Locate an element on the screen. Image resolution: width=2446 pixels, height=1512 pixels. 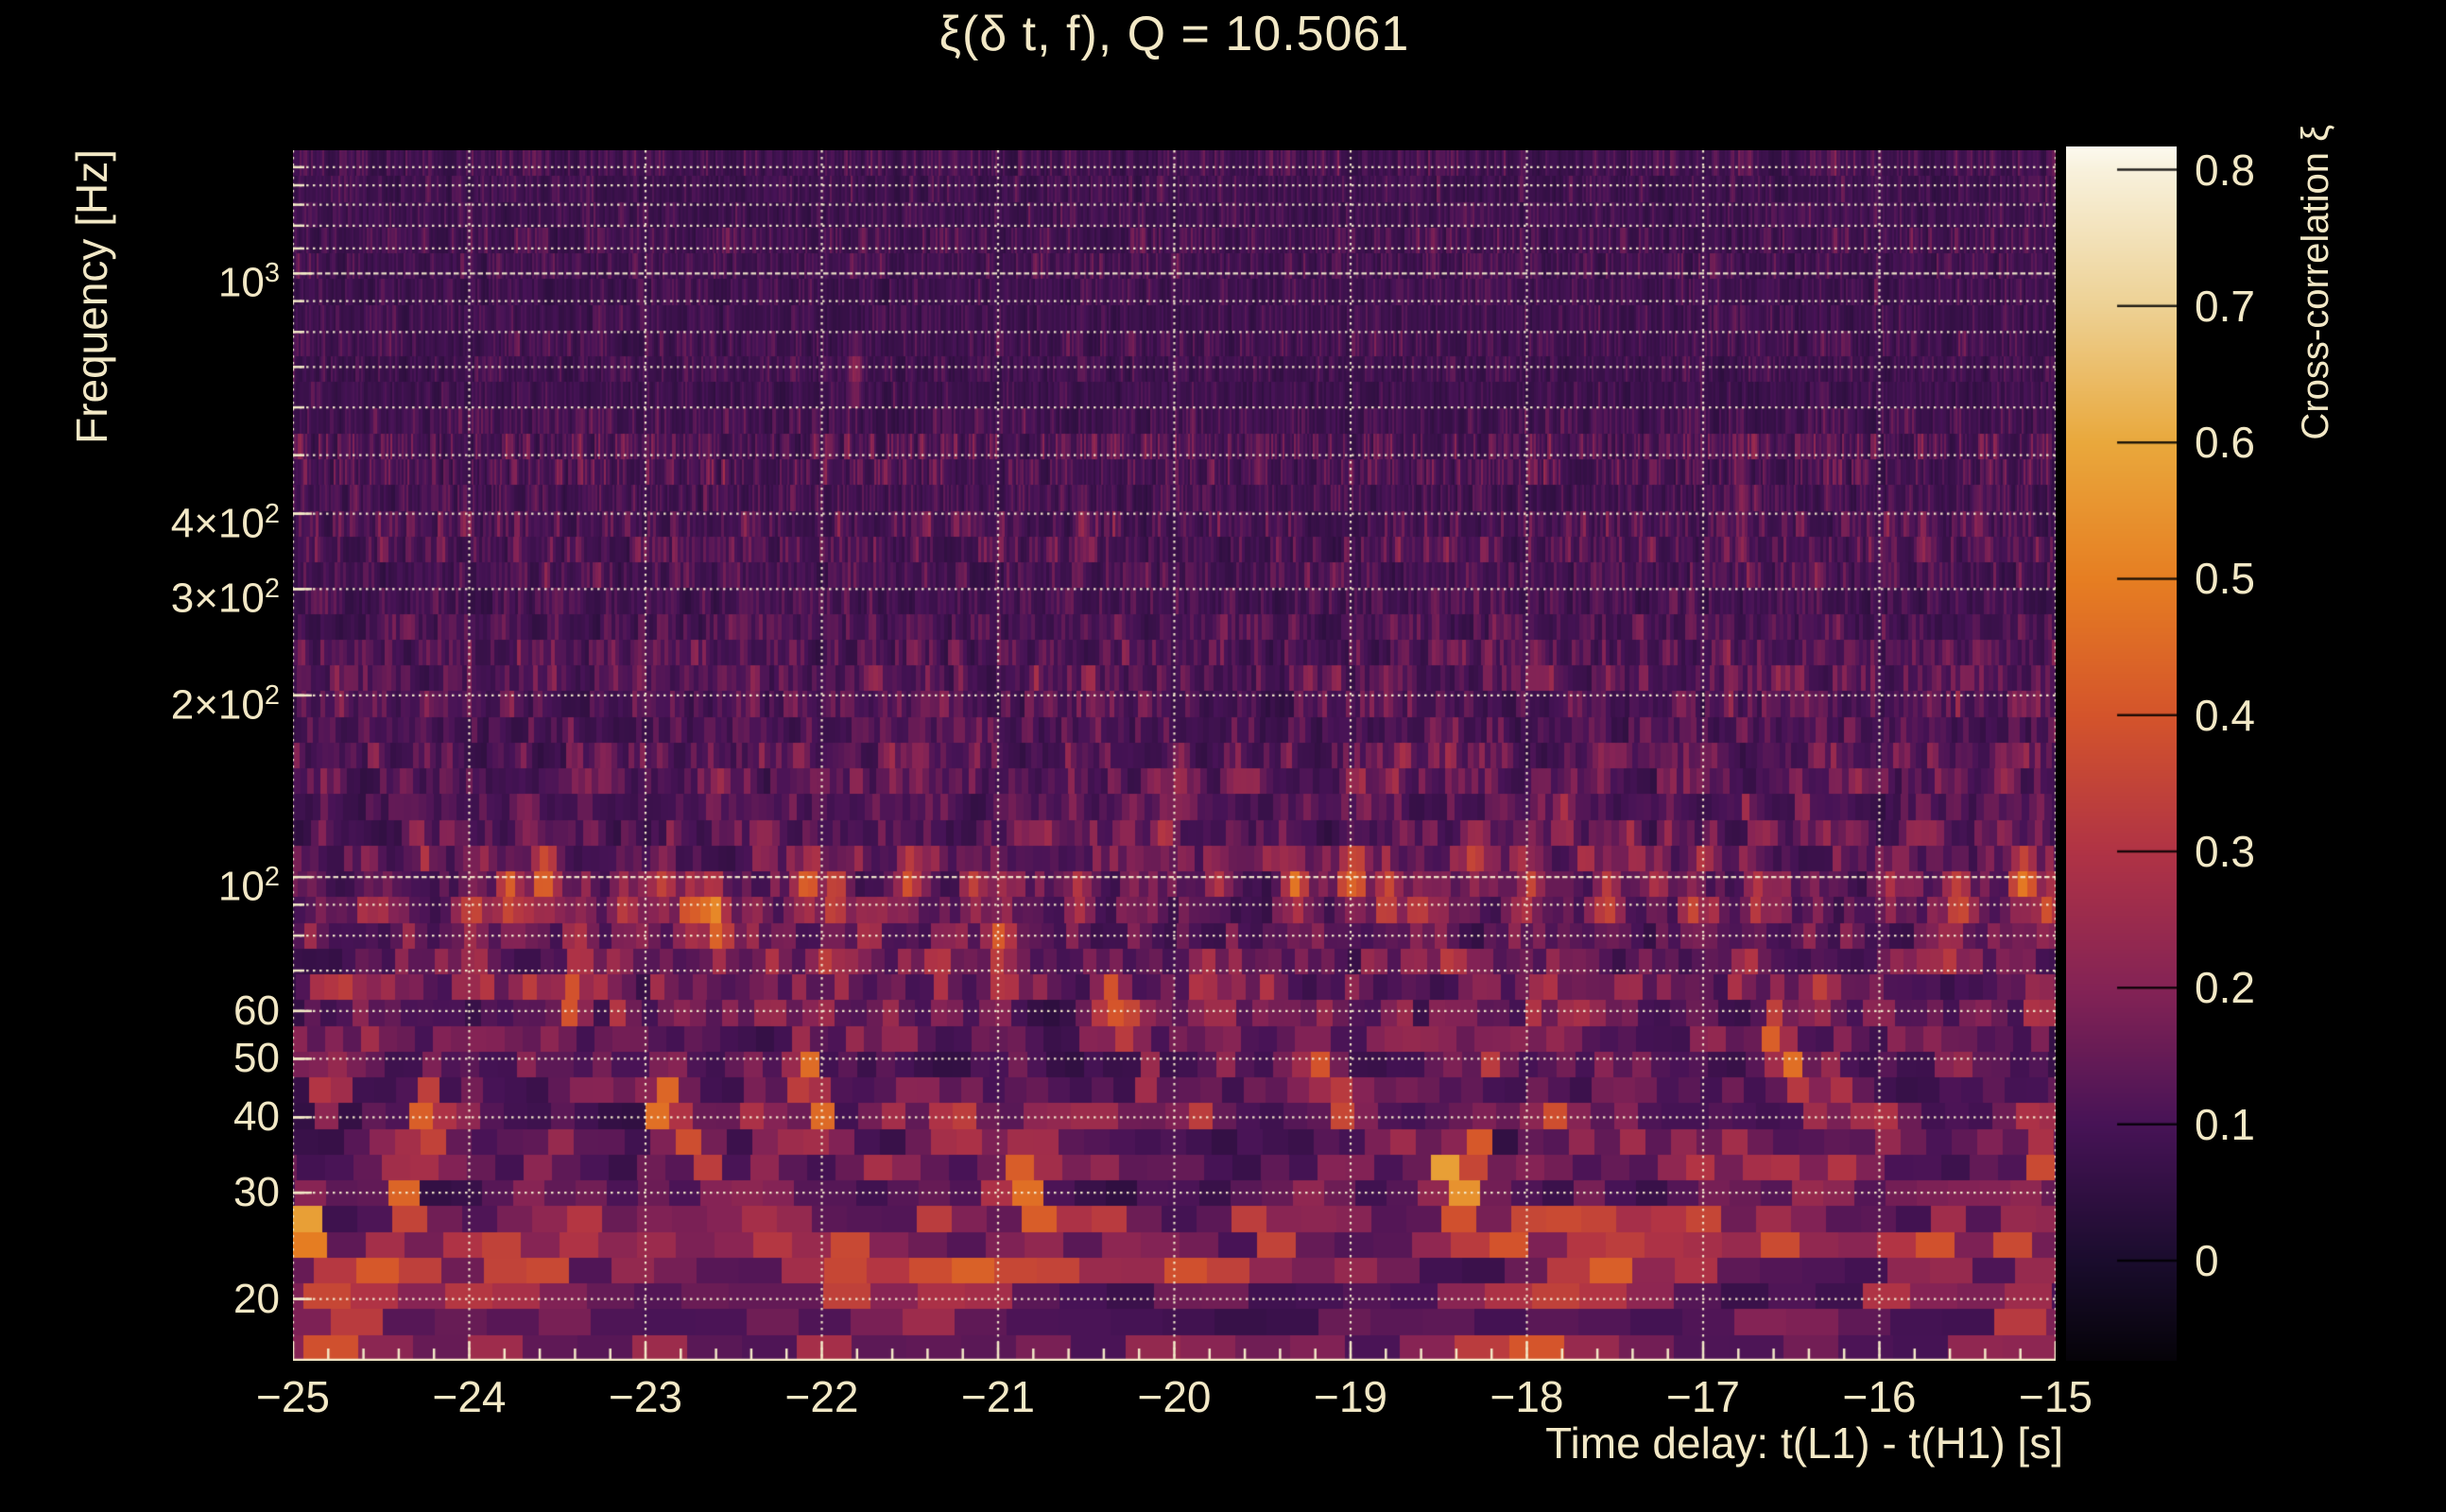
y-tick-label: 3×102 is located at coordinates (225, 598).